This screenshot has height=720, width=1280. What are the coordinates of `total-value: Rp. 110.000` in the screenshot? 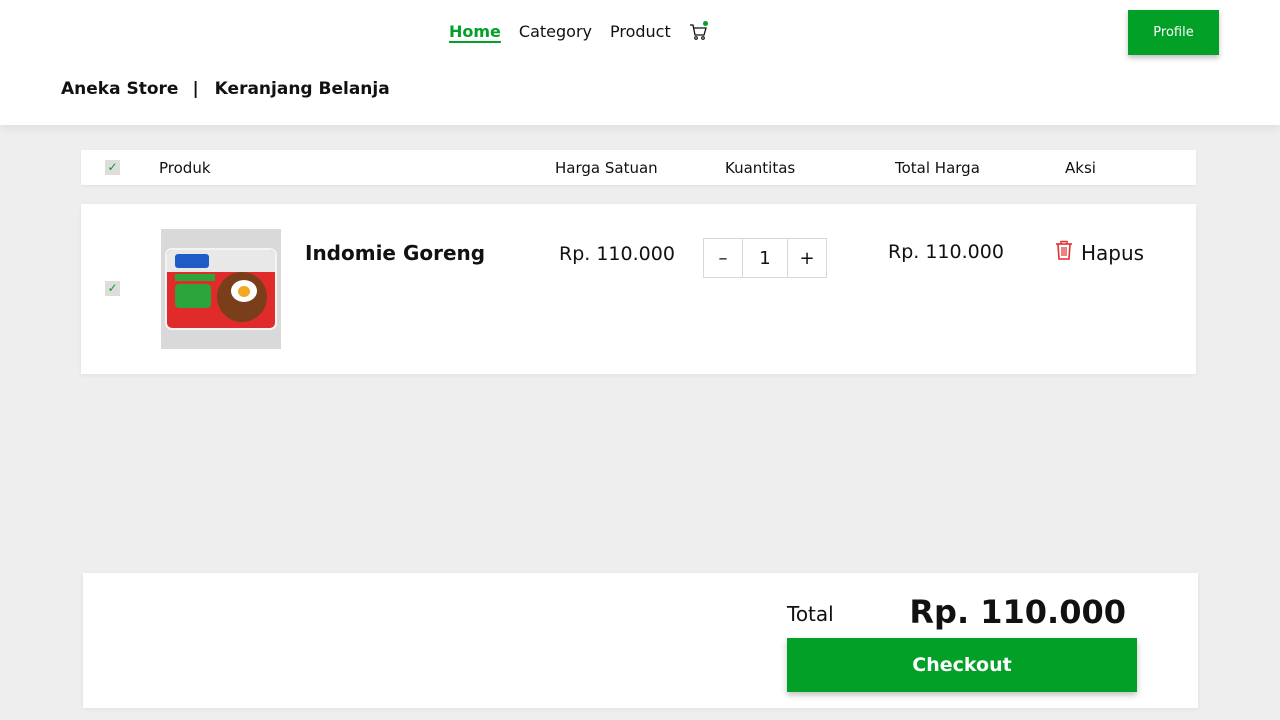 It's located at (1017, 612).